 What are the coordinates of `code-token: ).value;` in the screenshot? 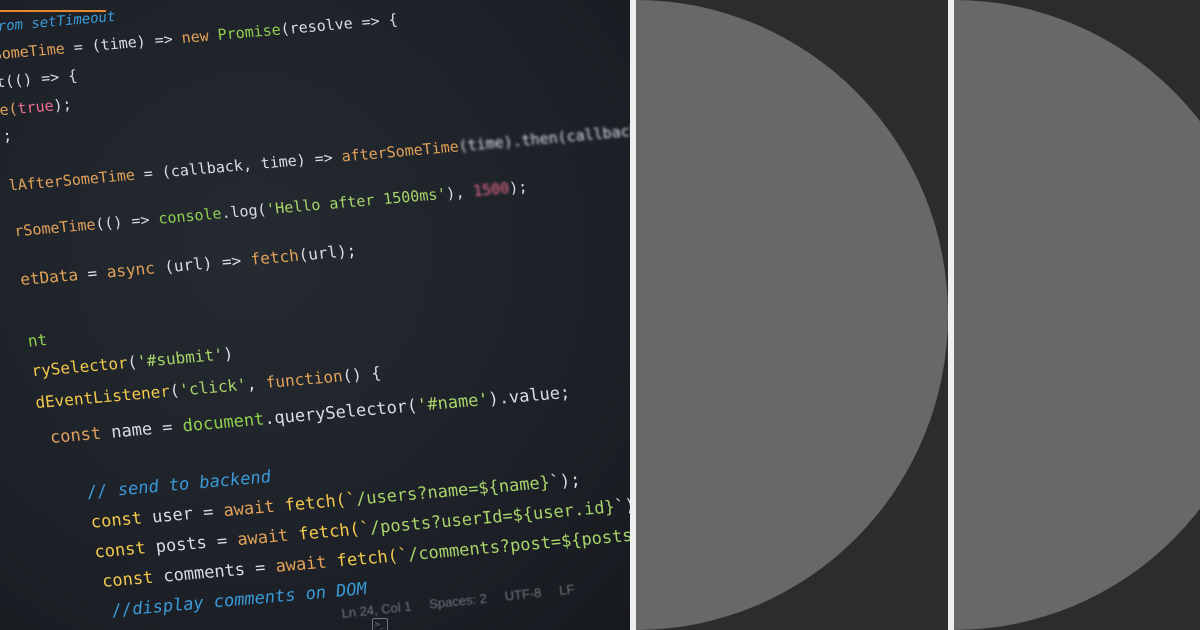 It's located at (529, 396).